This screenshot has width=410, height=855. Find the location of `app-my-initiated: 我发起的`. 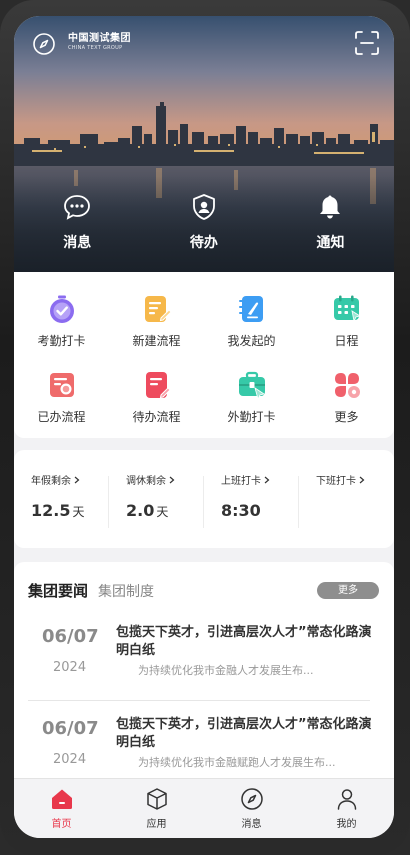

app-my-initiated: 我发起的 is located at coordinates (251, 332).